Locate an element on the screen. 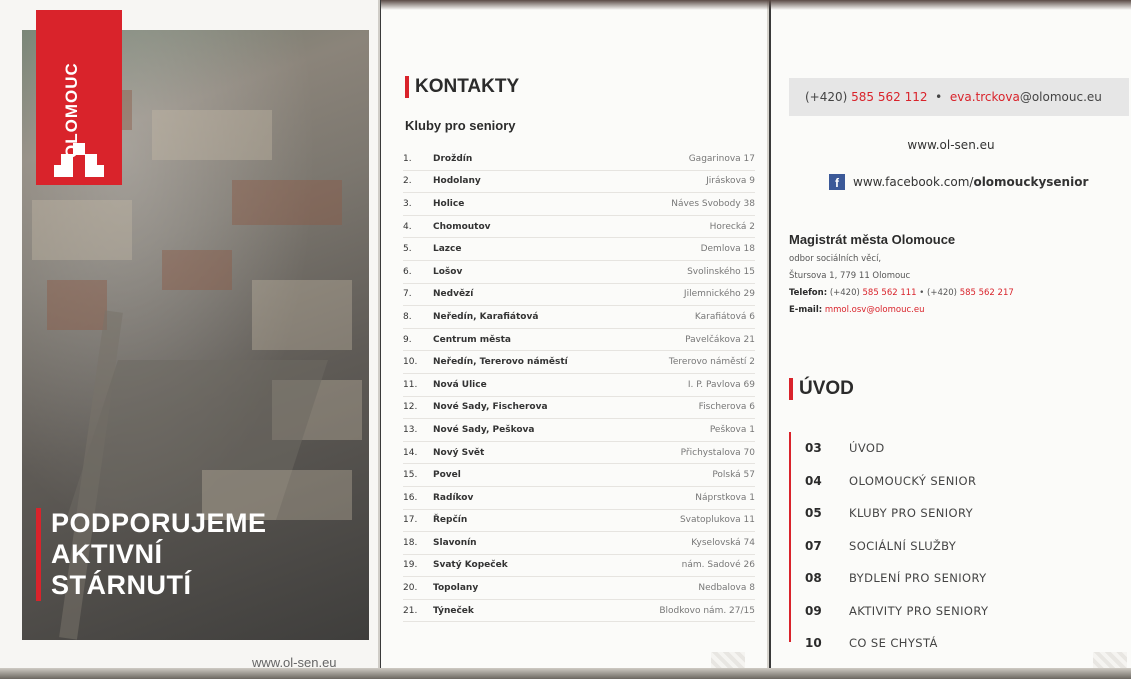 The height and width of the screenshot is (679, 1131). toc-label: BYDLENÍ PRO SENIORY is located at coordinates (918, 578).